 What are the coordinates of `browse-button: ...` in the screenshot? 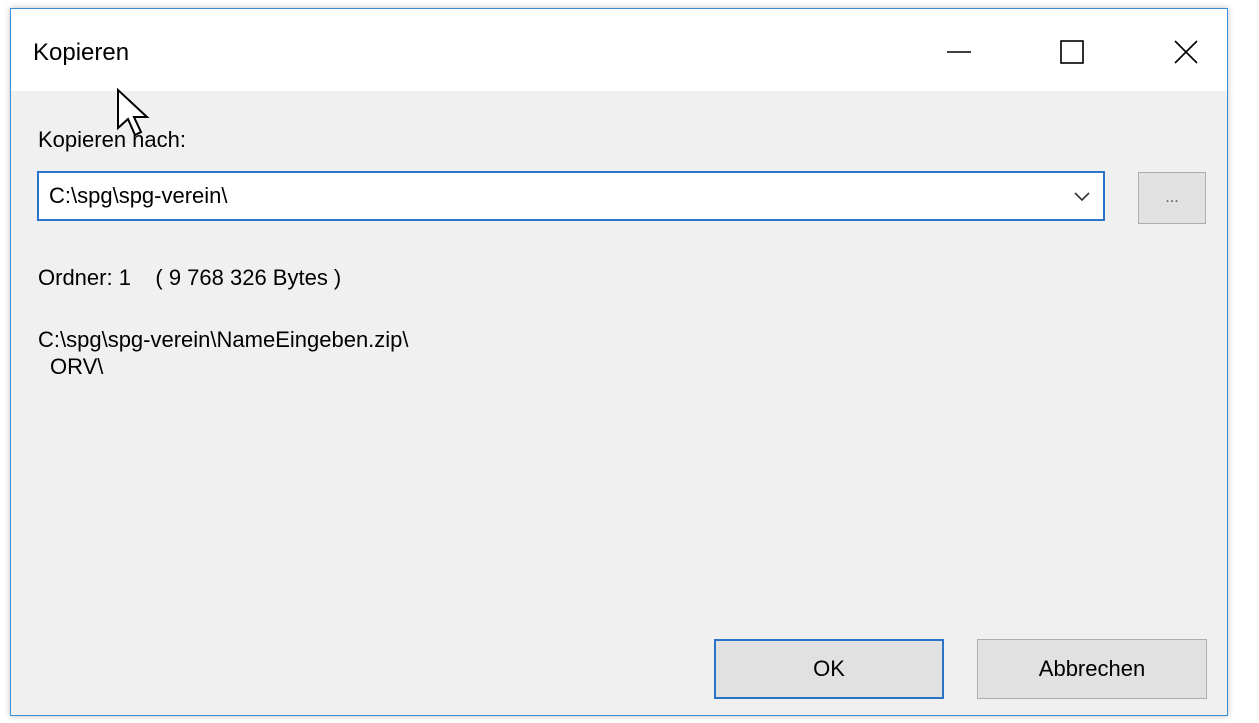 It's located at (1172, 198).